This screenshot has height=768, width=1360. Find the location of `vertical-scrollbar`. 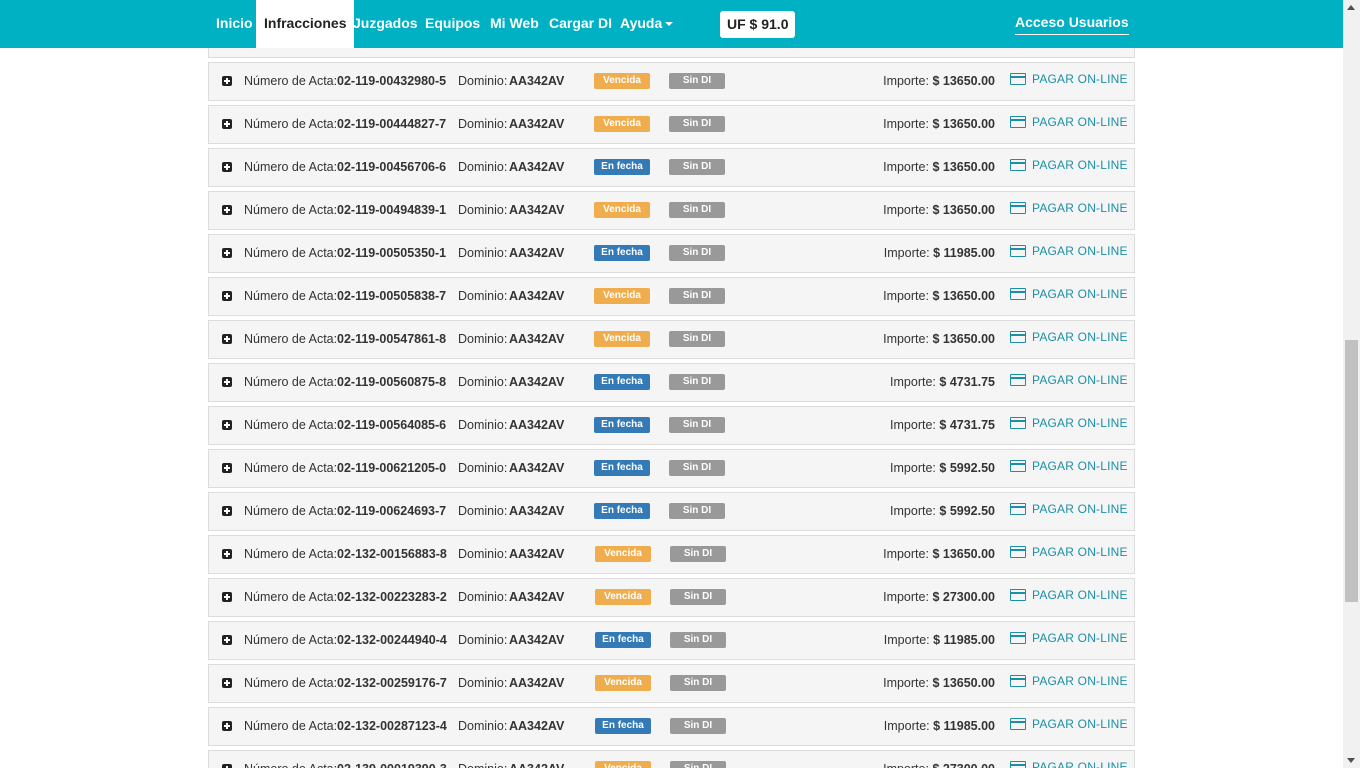

vertical-scrollbar is located at coordinates (1351, 384).